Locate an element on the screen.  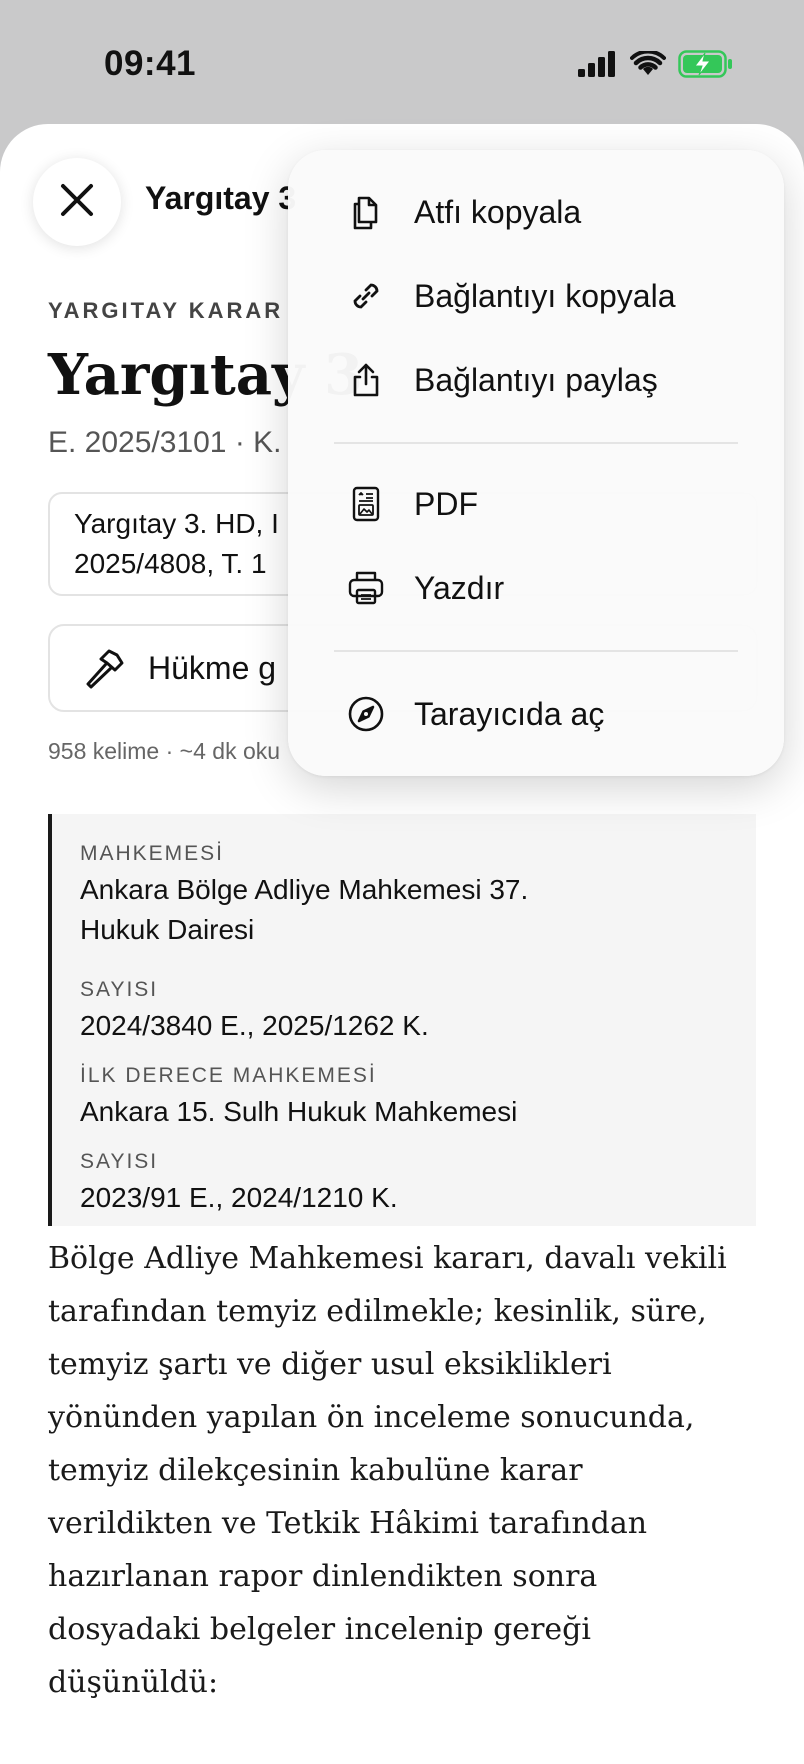
info-value-court-line1: Ankara Bölge Adliye Mahkemesi 37. is located at coordinates (304, 889).